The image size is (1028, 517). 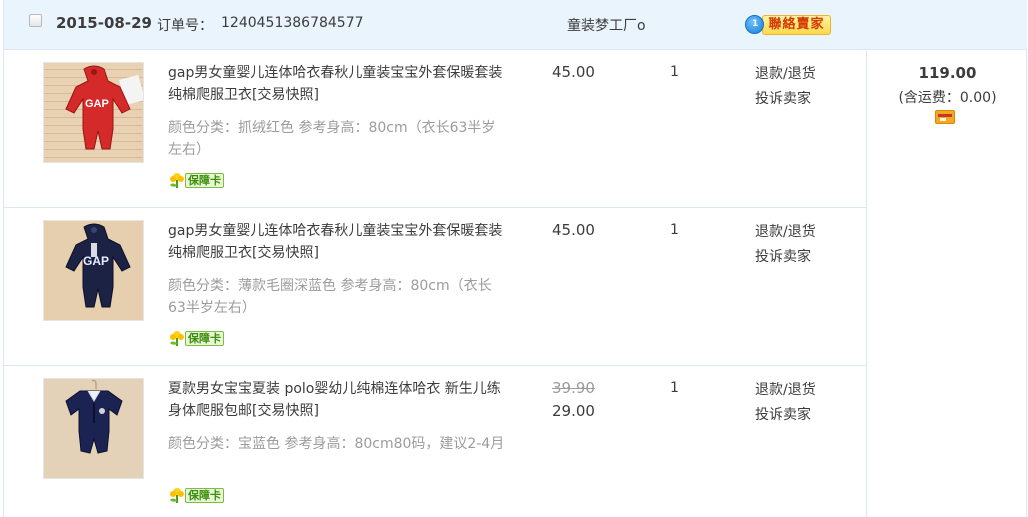 I want to click on product-sku-info: 颜色分类：抓绒红色 参考身高：80cm（衣长63半岁左右）, so click(x=332, y=139).